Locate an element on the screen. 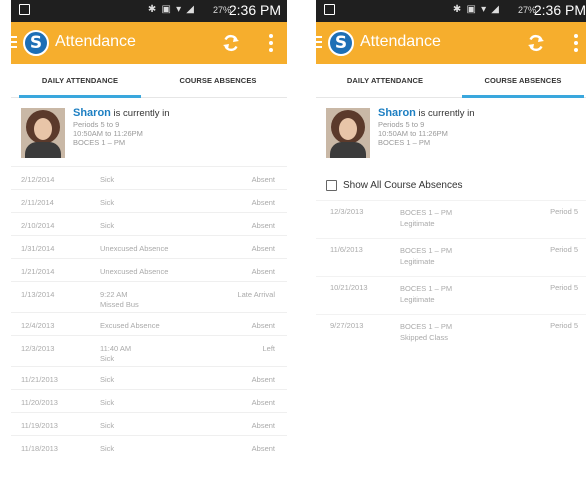 The height and width of the screenshot is (499, 586). list-item: 2/11/2014 Sick Absent is located at coordinates (149, 200).